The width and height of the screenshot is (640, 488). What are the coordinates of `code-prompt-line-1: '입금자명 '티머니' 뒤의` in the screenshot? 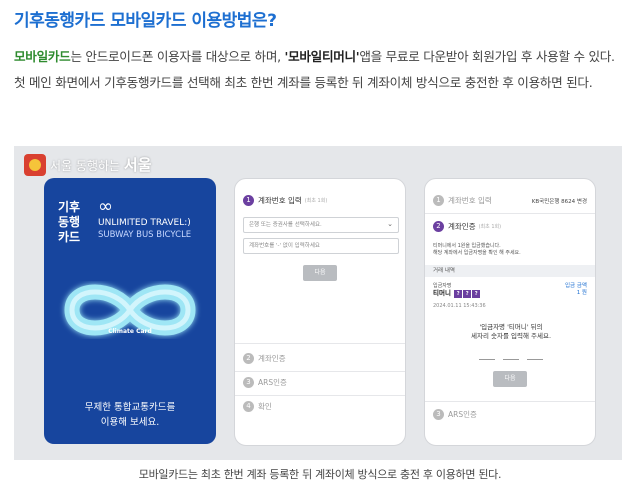 It's located at (511, 327).